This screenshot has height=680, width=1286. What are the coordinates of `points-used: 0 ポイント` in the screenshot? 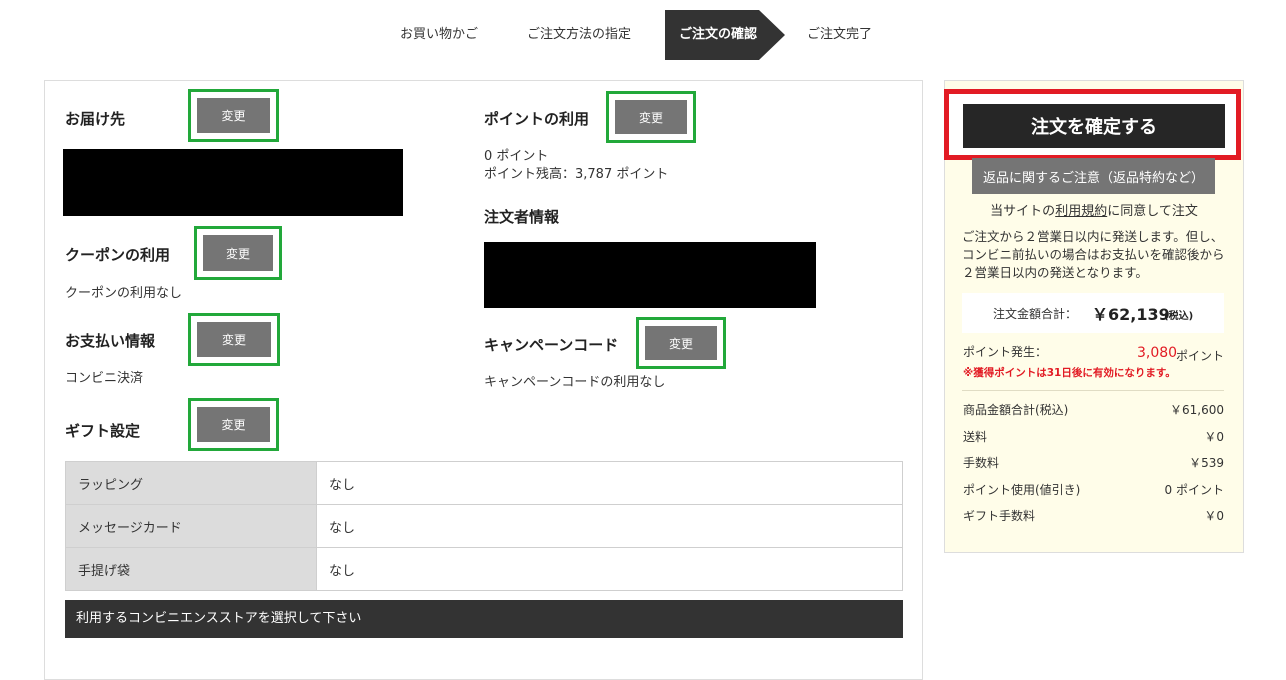 It's located at (516, 156).